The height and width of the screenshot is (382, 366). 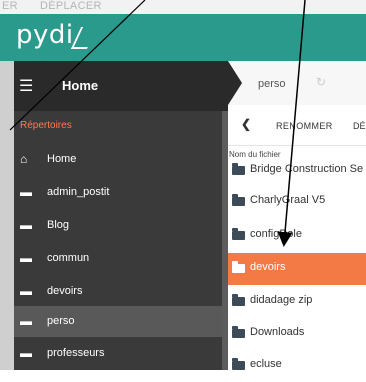 What do you see at coordinates (65, 291) in the screenshot?
I see `sidebar-item-label: devoirs` at bounding box center [65, 291].